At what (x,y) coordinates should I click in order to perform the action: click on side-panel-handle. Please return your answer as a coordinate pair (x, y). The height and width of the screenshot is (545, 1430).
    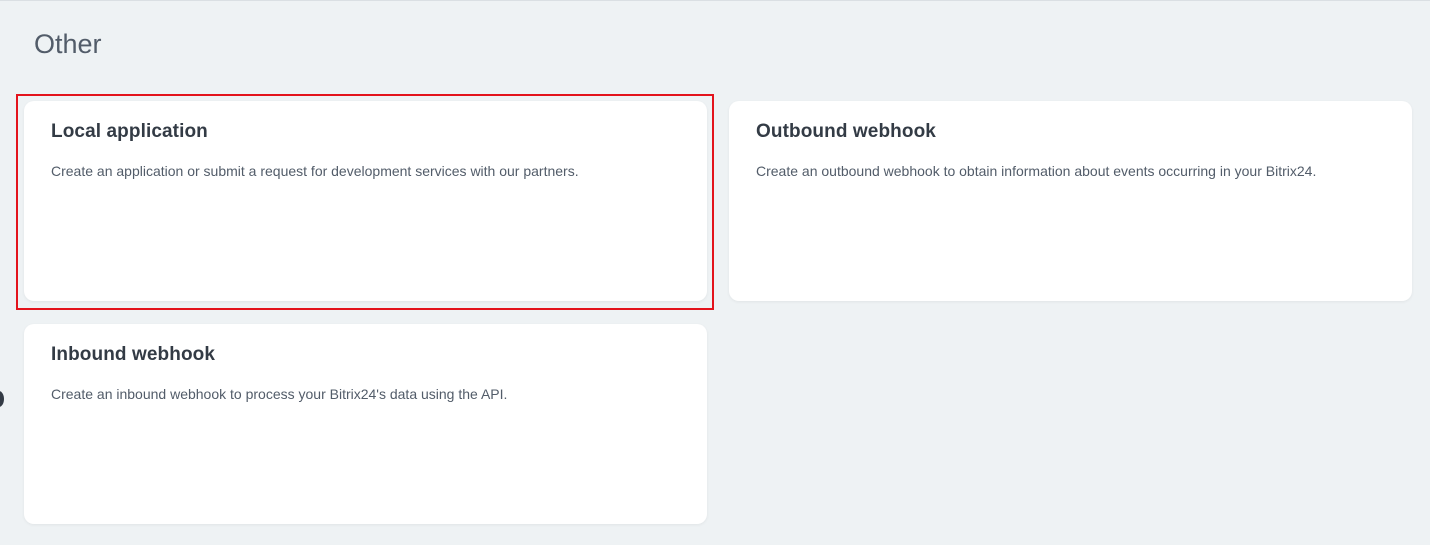
    Looking at the image, I should click on (2, 399).